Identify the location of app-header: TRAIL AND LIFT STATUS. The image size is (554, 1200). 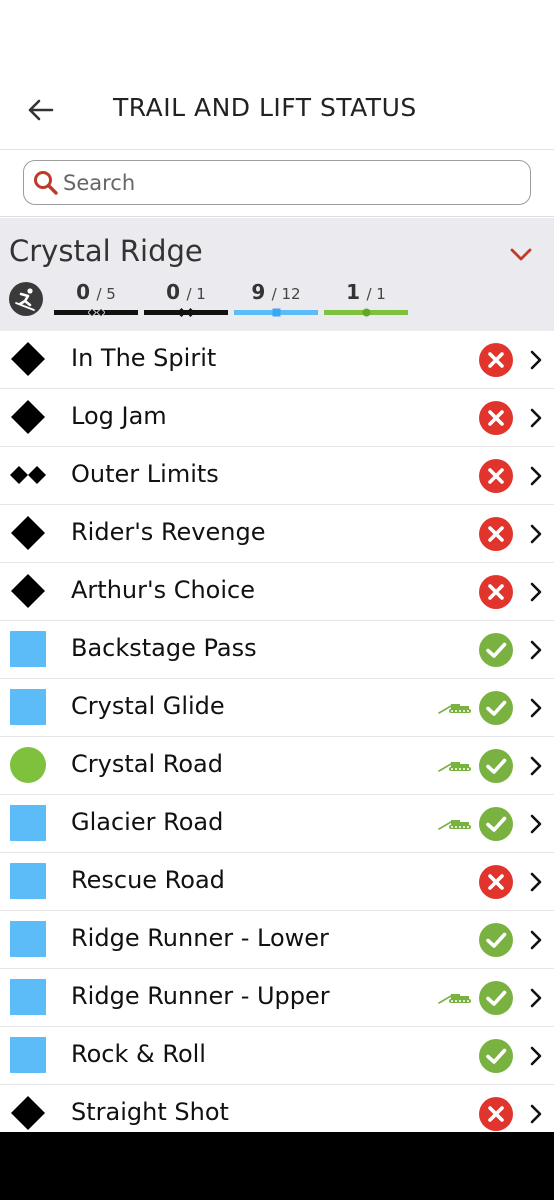
(277, 75).